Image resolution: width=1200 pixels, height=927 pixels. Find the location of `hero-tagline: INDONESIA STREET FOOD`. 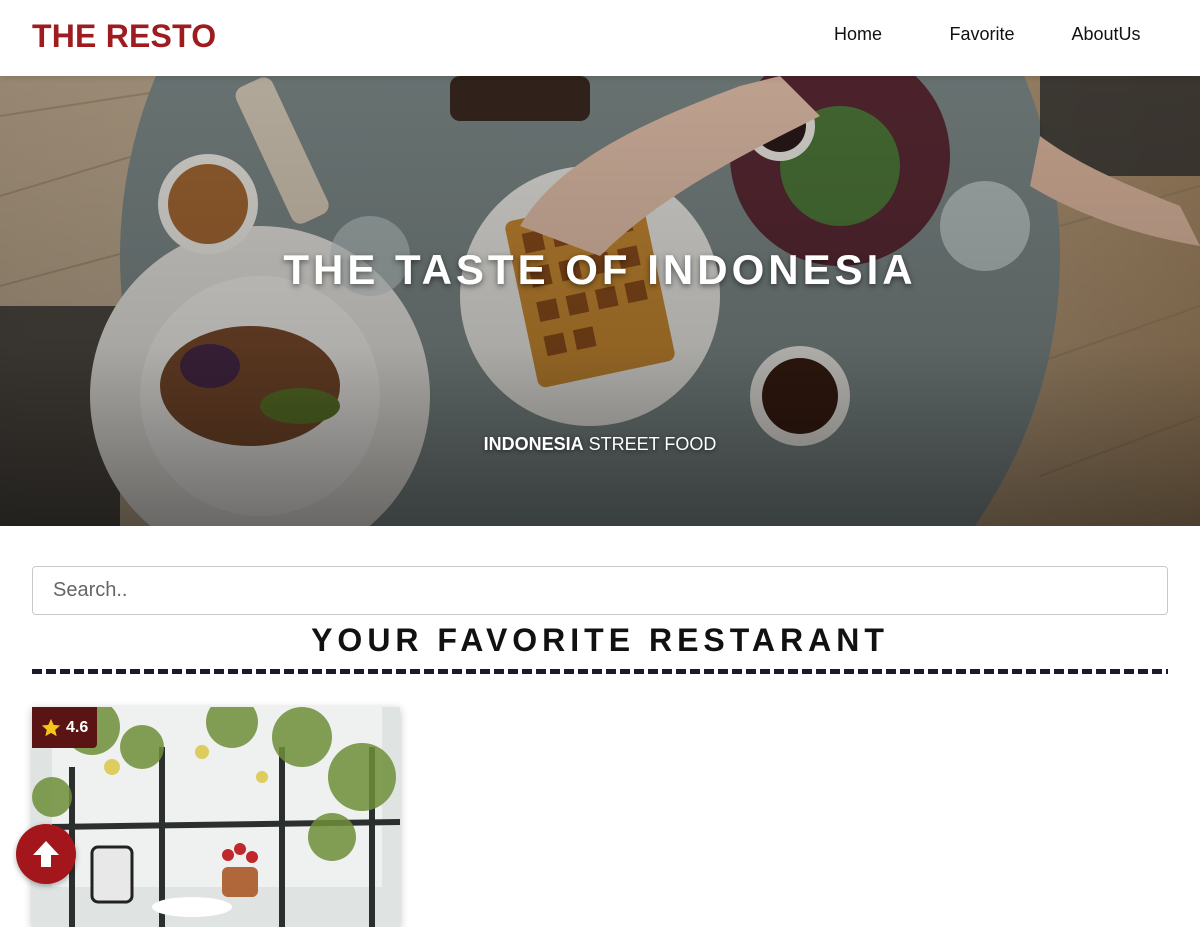

hero-tagline: INDONESIA STREET FOOD is located at coordinates (600, 444).